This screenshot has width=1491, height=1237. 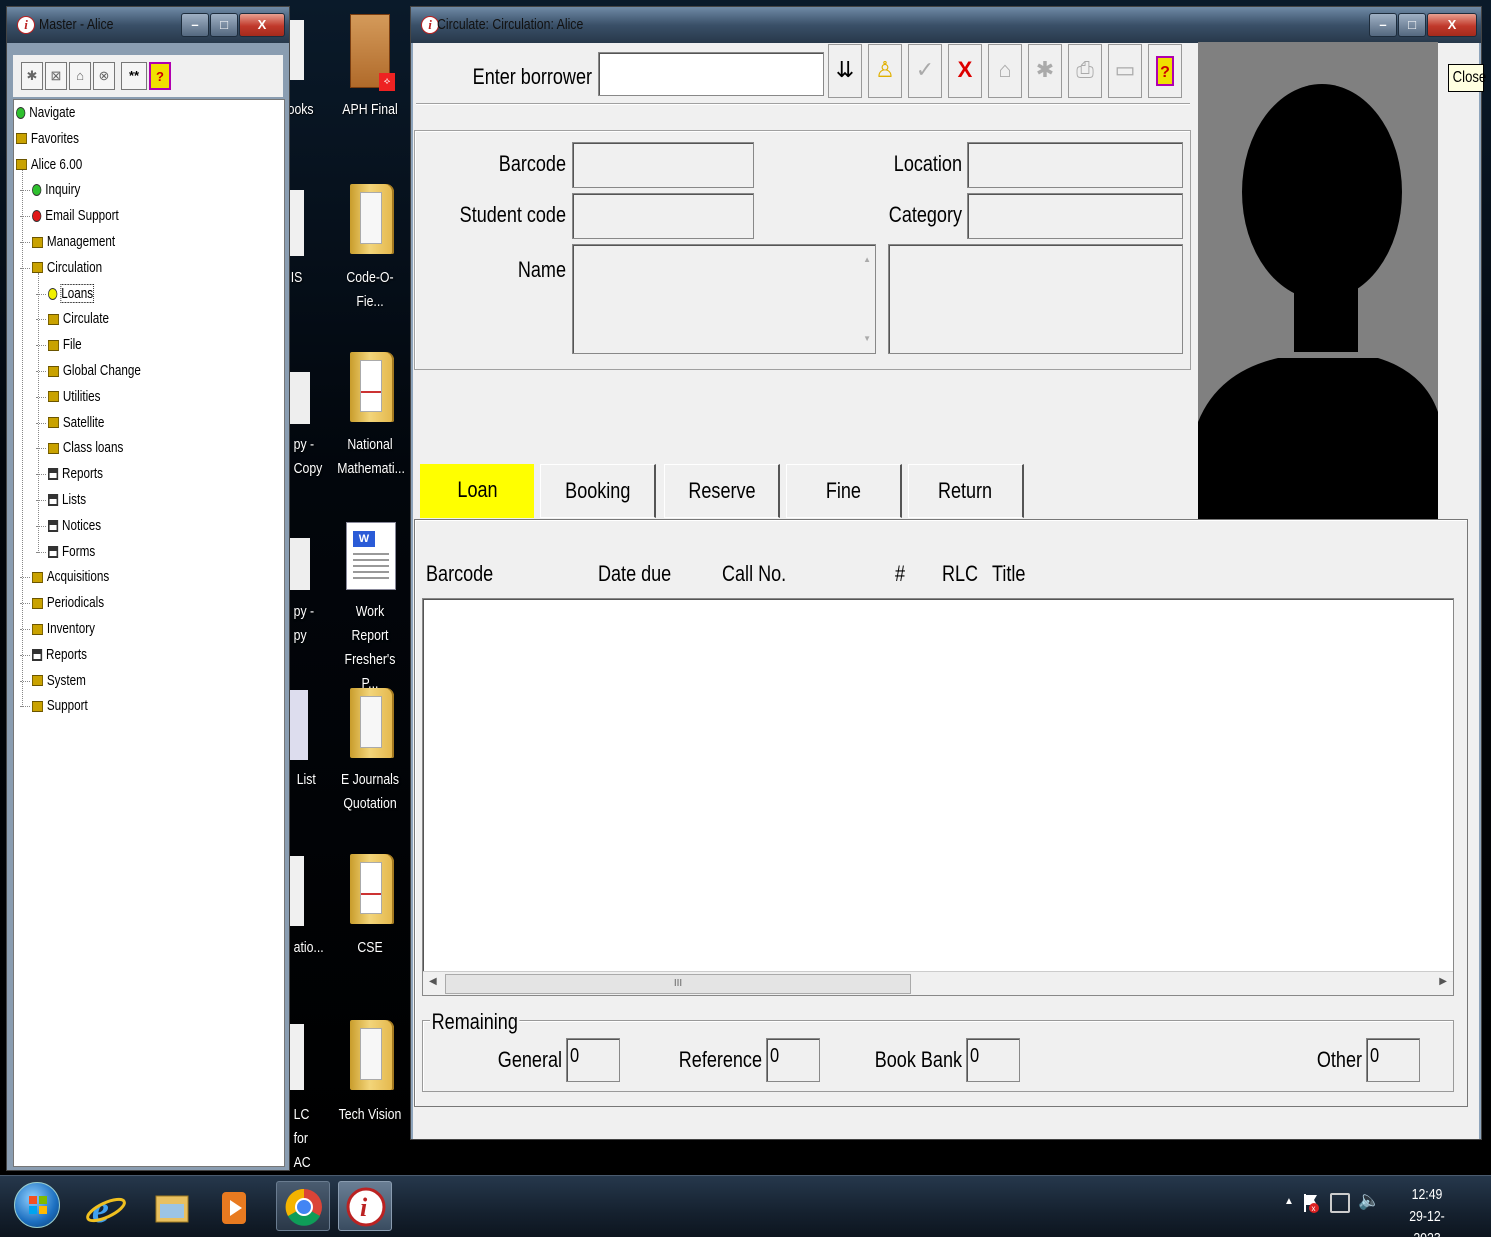 I want to click on notes-field, so click(x=1035, y=299).